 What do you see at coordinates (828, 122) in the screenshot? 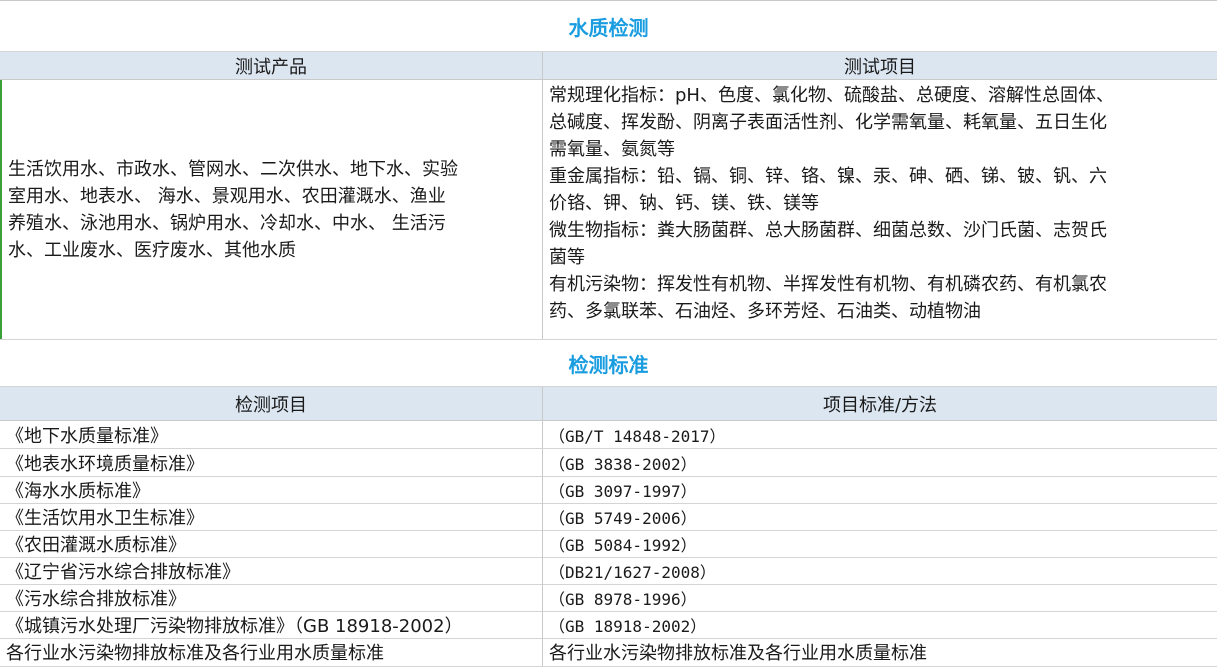
I see `items-line: 总碱度、挥发酚、阴离子表面活性剂、化学需氧量、耗氧量、五日生化` at bounding box center [828, 122].